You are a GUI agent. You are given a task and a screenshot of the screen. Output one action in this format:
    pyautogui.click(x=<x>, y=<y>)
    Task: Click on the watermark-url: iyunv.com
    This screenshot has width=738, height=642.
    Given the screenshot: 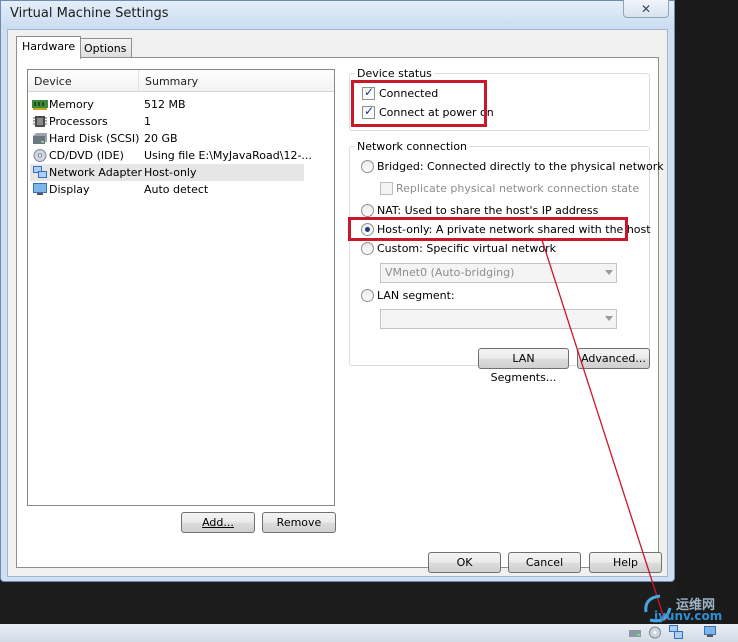 What is the action you would take?
    pyautogui.click(x=688, y=616)
    